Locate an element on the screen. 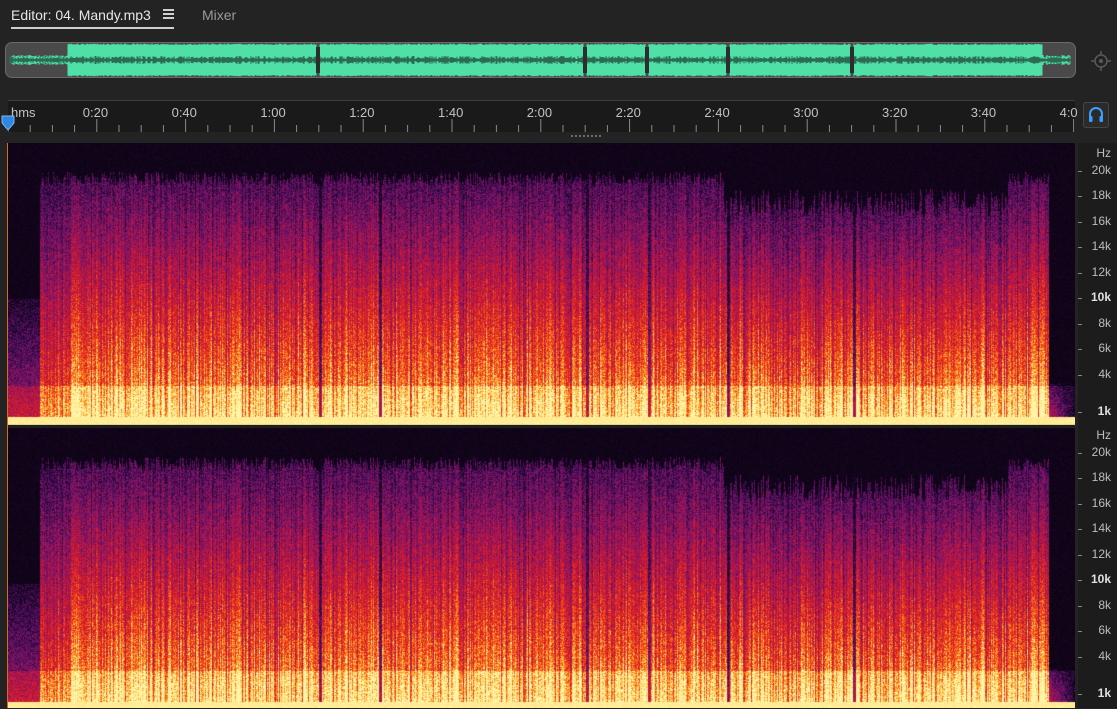 The width and height of the screenshot is (1117, 709). tab-mixer: Mixer is located at coordinates (219, 15).